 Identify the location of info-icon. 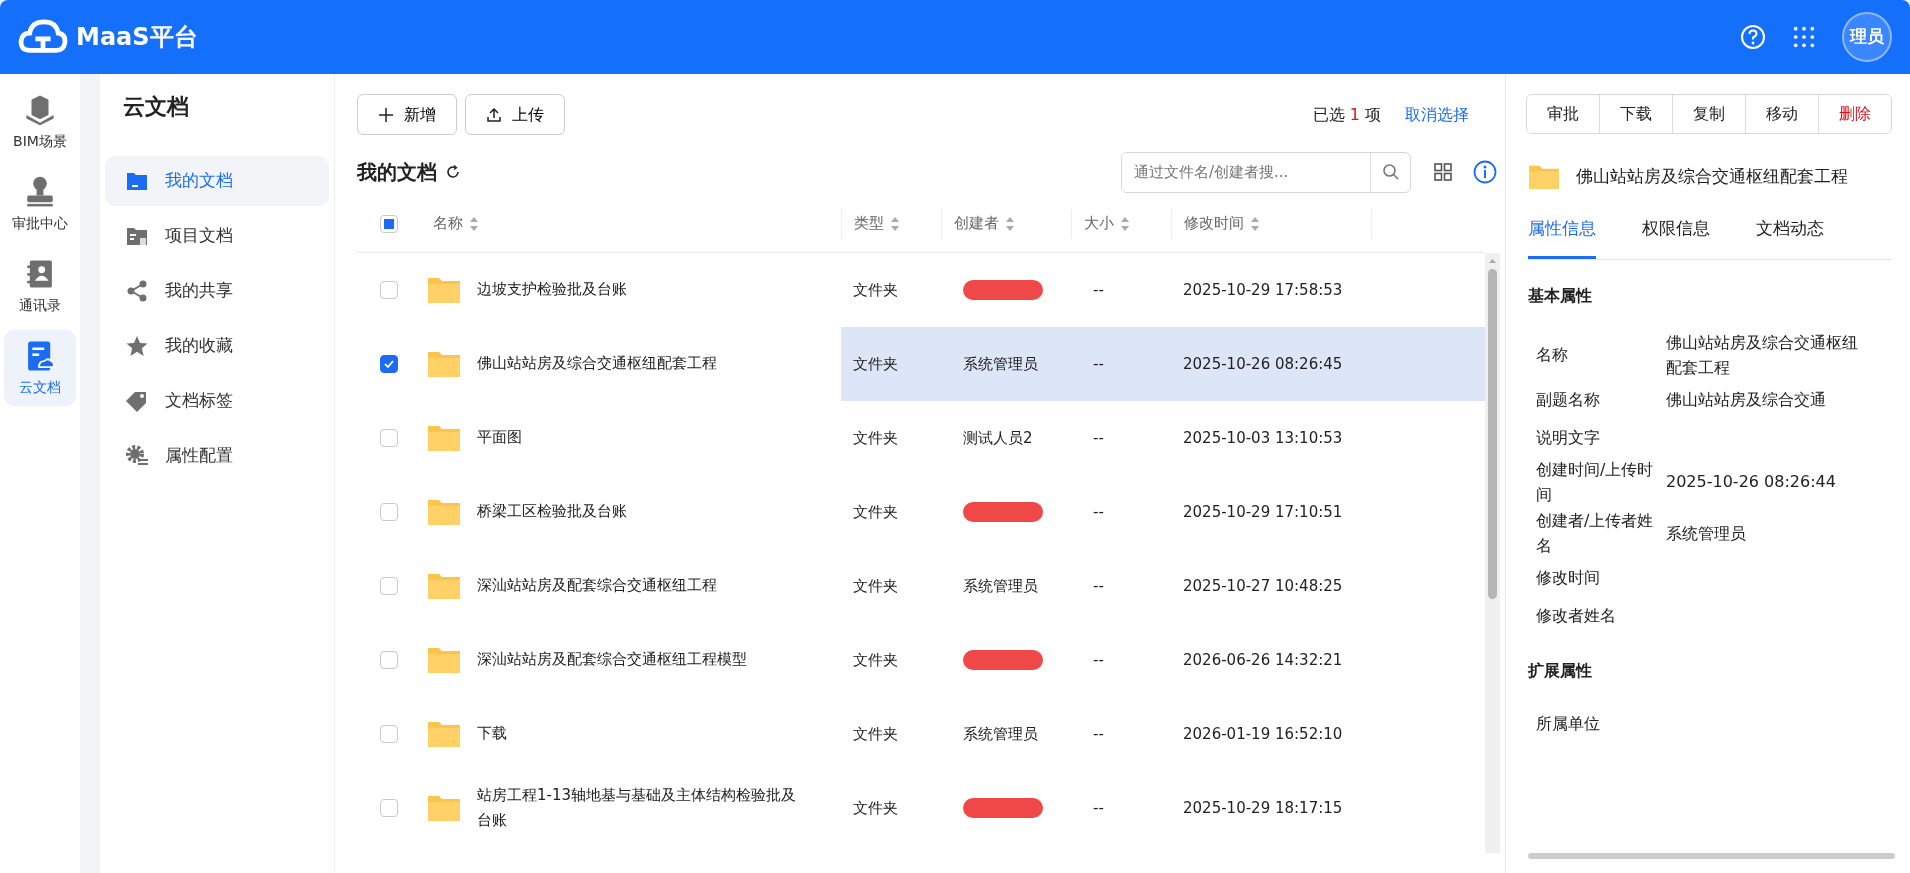
(1485, 172).